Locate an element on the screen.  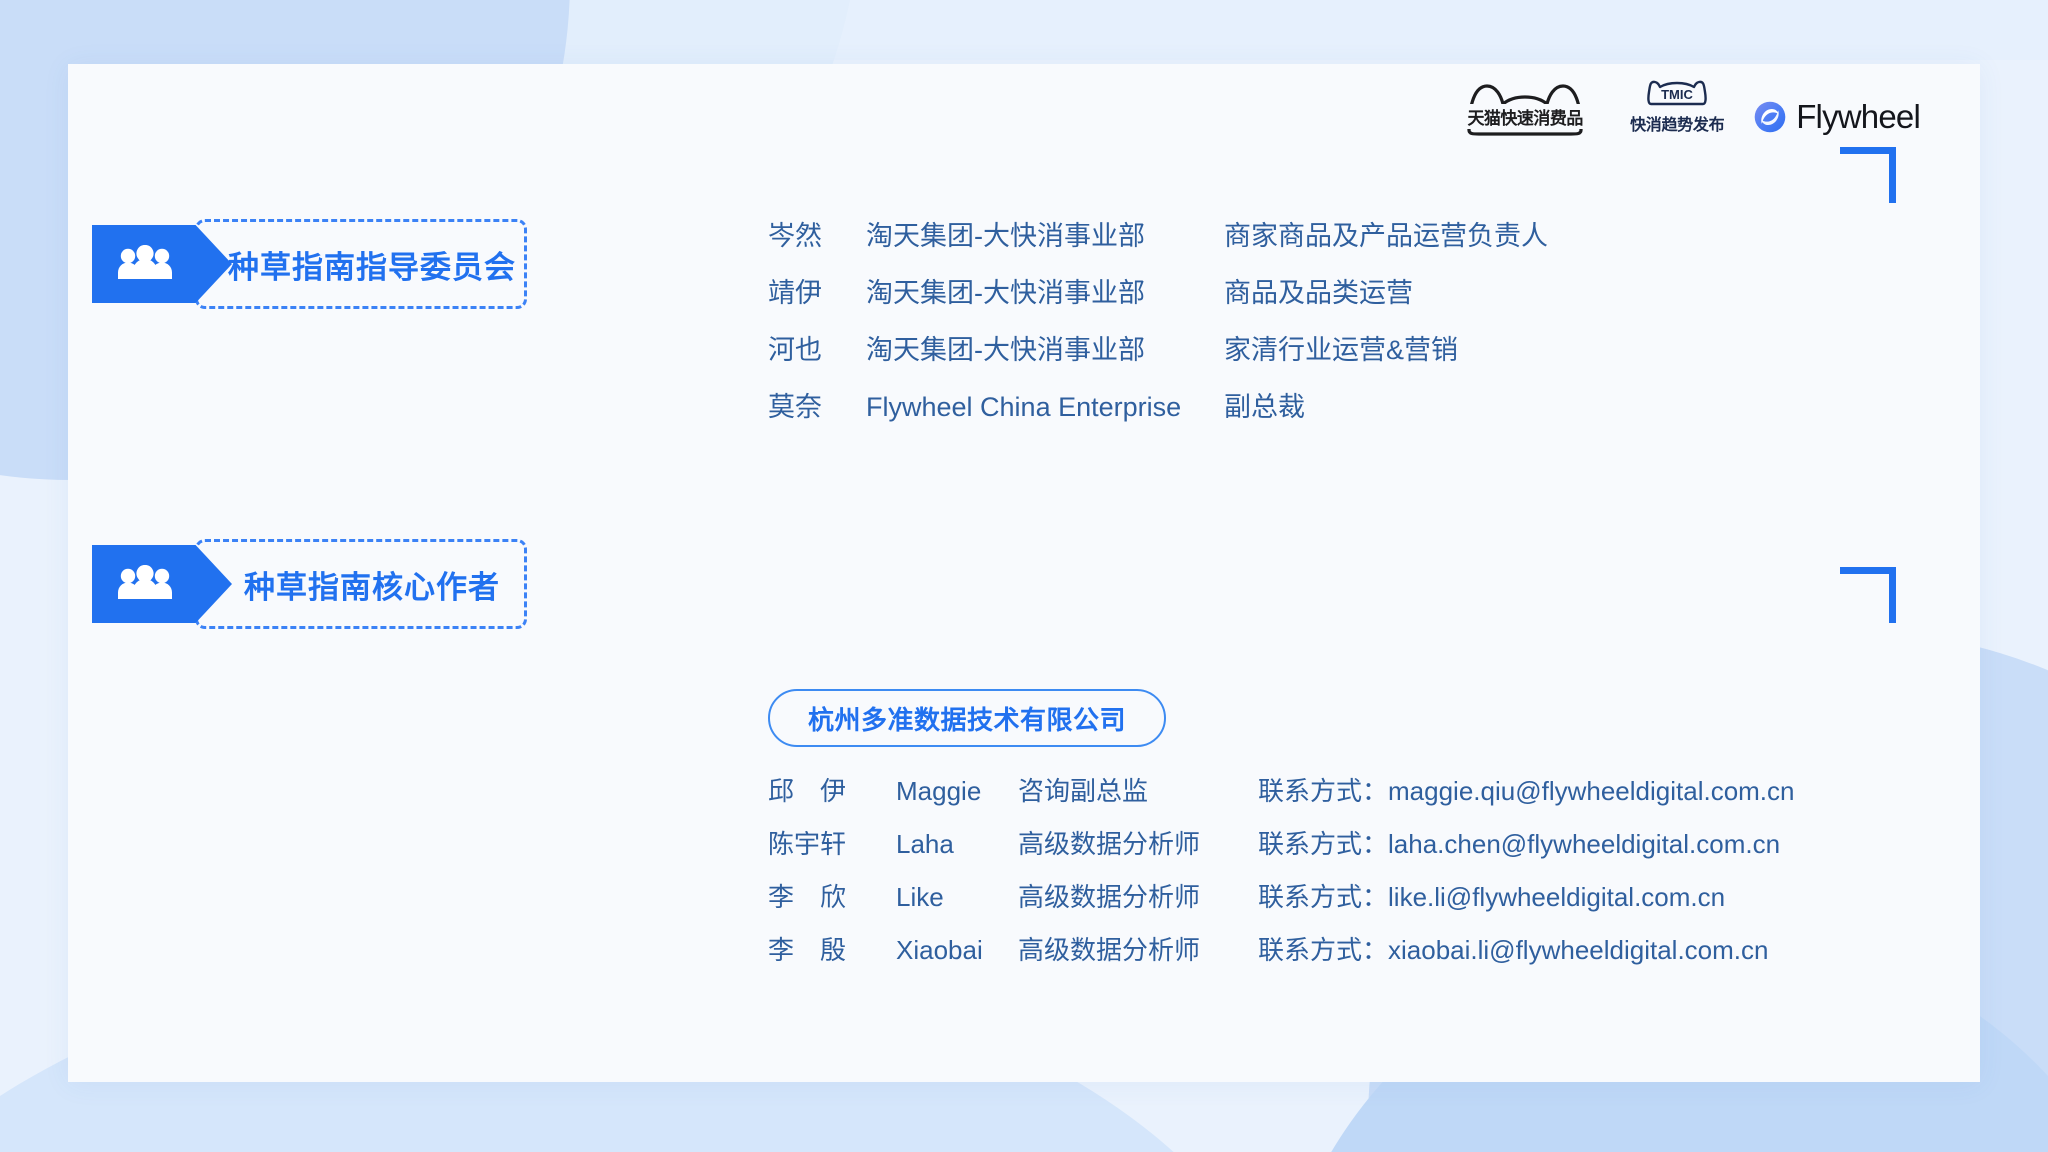
author-name: 李 欣 is located at coordinates (807, 897).